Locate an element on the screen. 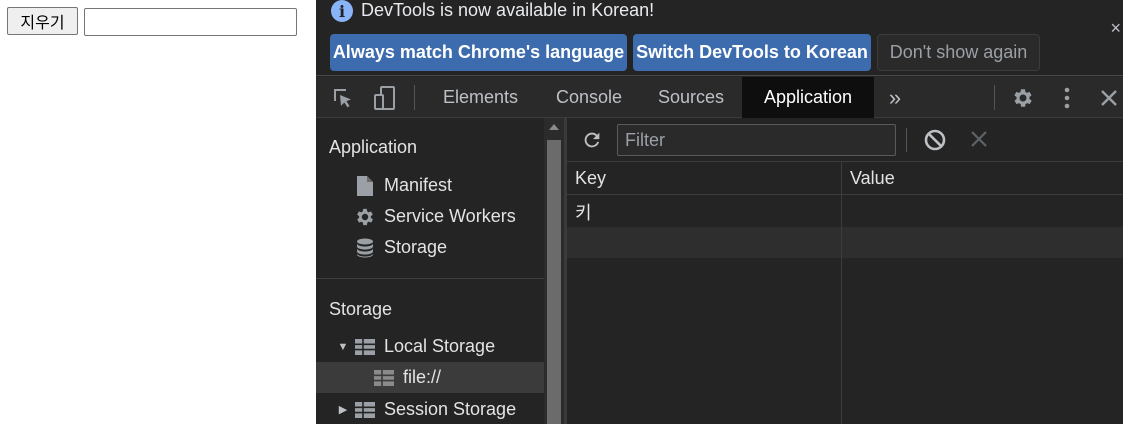 Image resolution: width=1123 pixels, height=424 pixels. switch-to-korean-button: Switch DevTools to Korean is located at coordinates (752, 52).